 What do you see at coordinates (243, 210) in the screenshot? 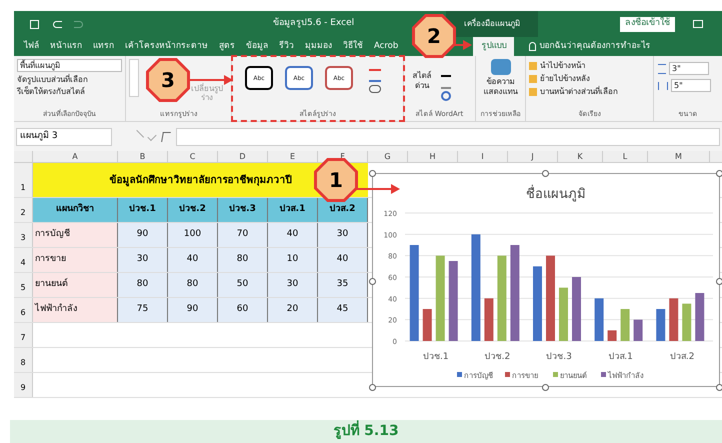
I see `header-cell: ปวช.3` at bounding box center [243, 210].